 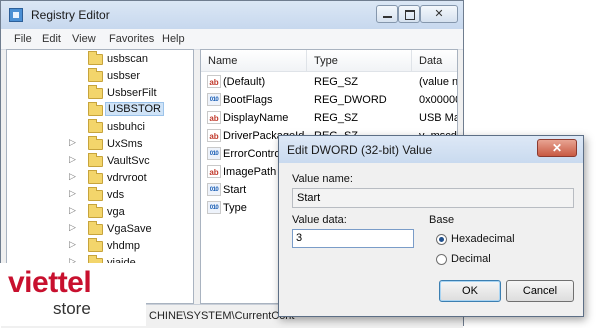 What do you see at coordinates (434, 61) in the screenshot?
I see `column-header-data: Data` at bounding box center [434, 61].